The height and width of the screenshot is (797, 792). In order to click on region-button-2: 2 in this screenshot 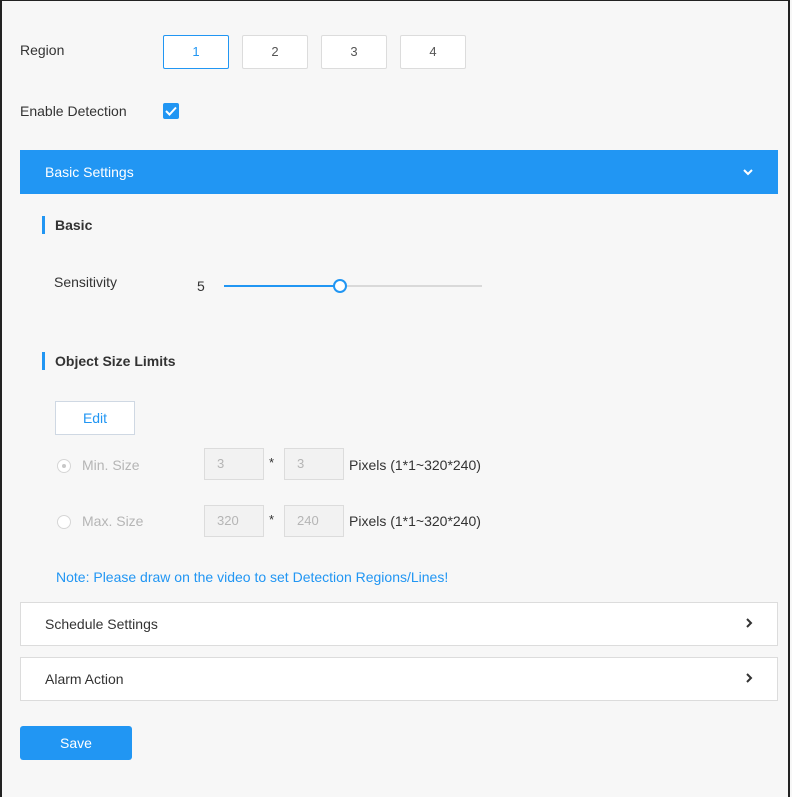, I will do `click(275, 52)`.